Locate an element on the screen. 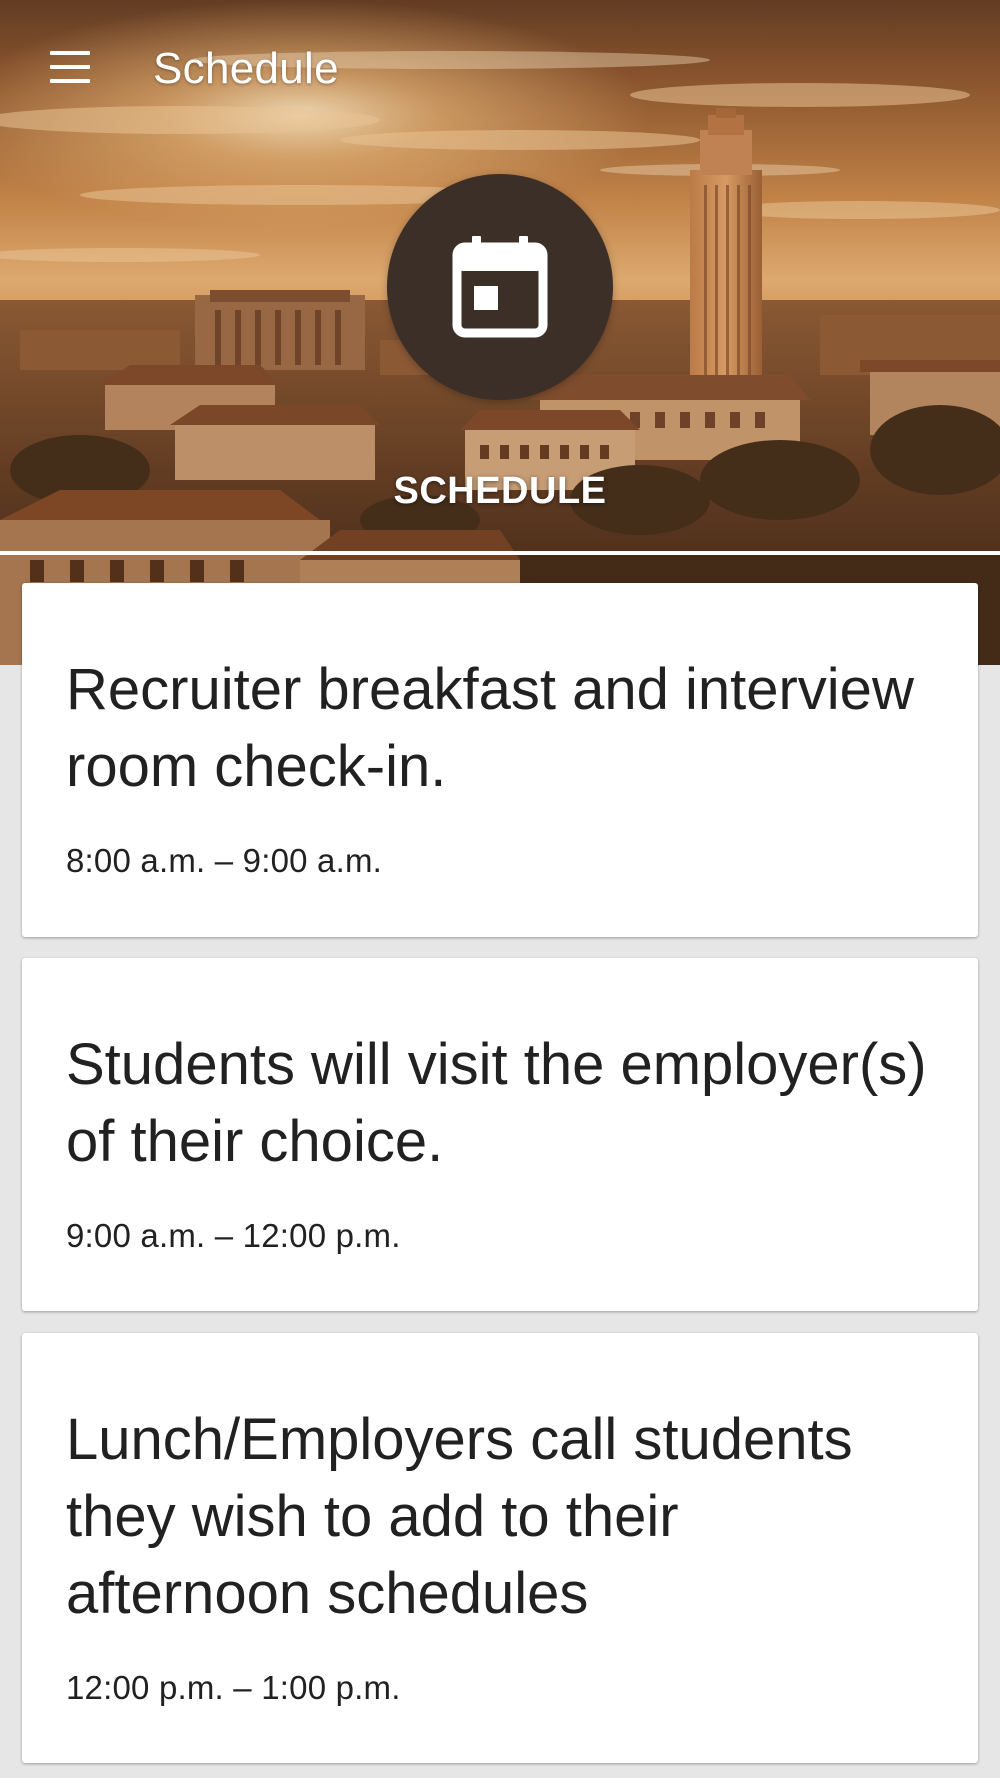  schedule-item-time: 9:00 a.m. – 12:00 p.m. is located at coordinates (233, 1235).